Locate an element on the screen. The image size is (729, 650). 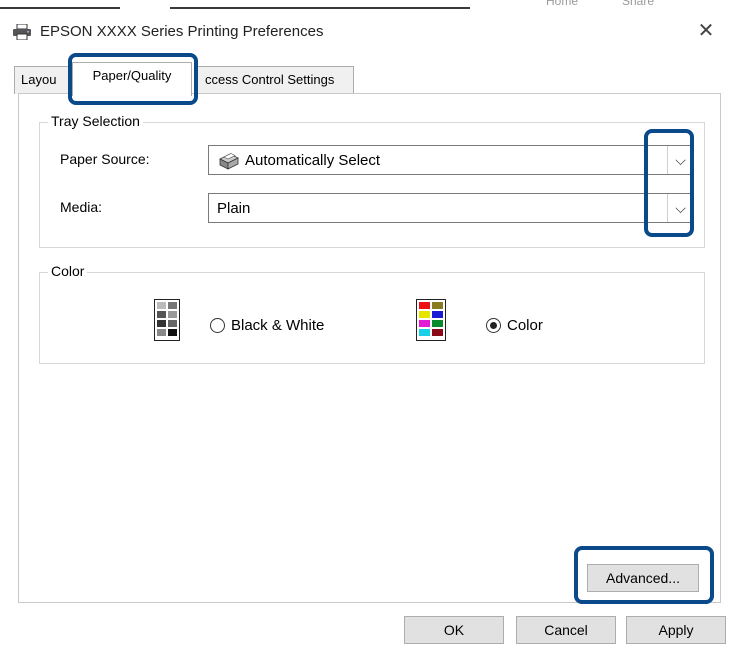
tab-paper-quality: Paper/Quality is located at coordinates (132, 79).